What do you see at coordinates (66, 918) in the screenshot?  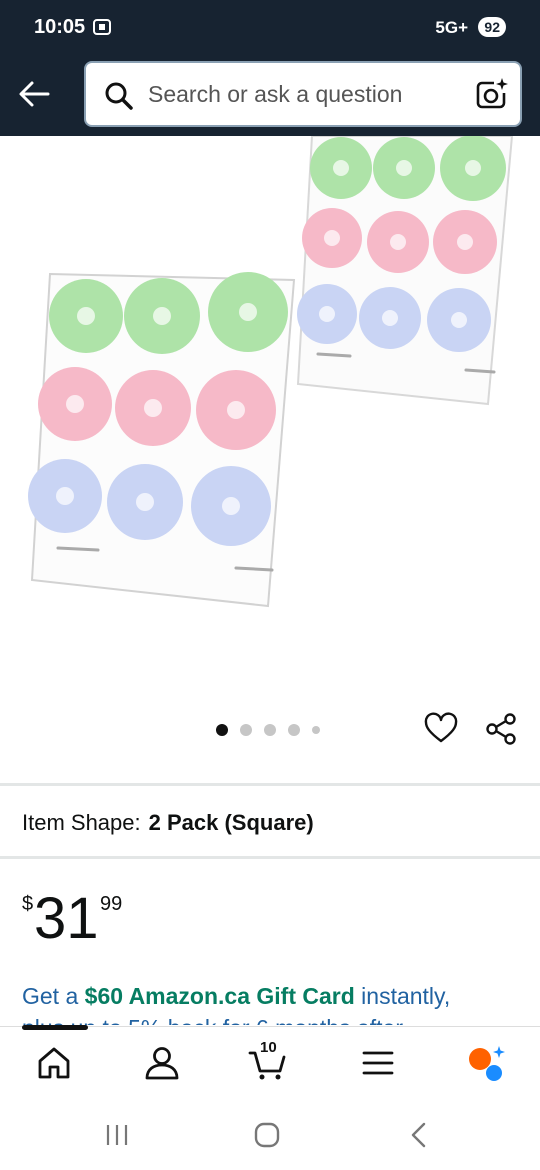 I see `price-whole: 31` at bounding box center [66, 918].